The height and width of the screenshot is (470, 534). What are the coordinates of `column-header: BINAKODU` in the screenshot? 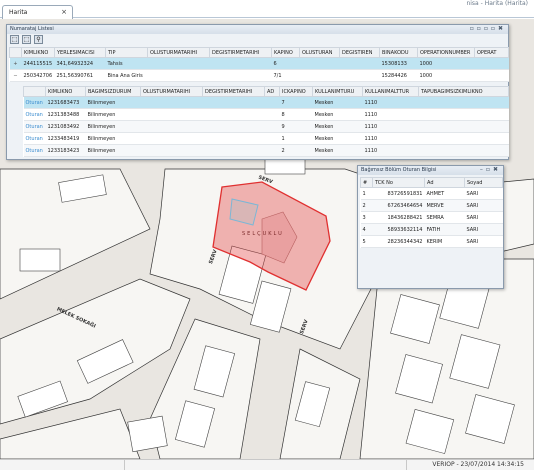 It's located at (398, 52).